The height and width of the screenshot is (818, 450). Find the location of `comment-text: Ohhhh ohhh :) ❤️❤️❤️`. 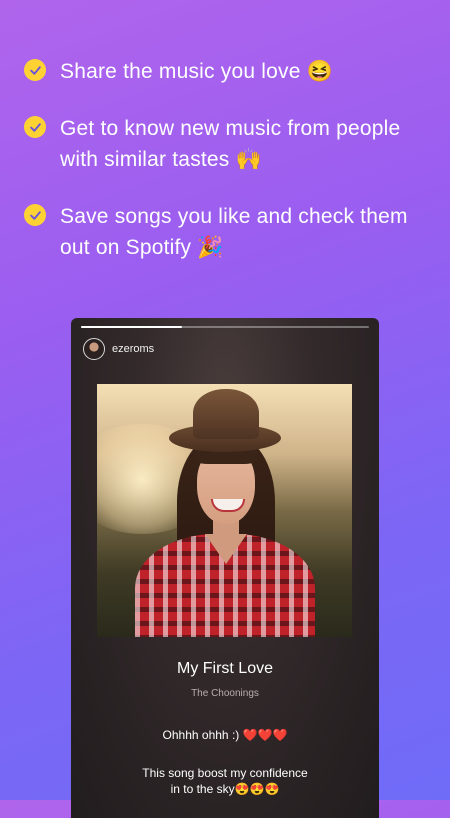

comment-text: Ohhhh ohhh :) ❤️❤️❤️ is located at coordinates (225, 735).